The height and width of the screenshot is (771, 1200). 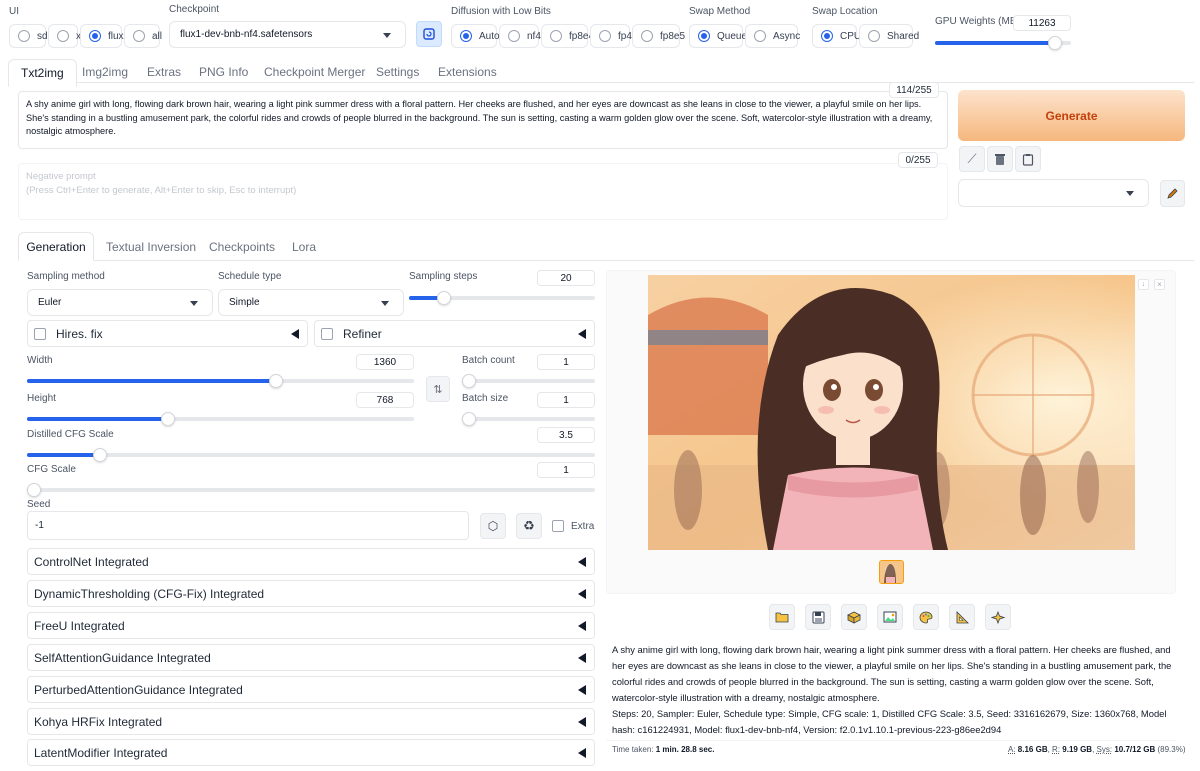 I want to click on accordion-self-attention-guidance: SelfAttentionGuidance Integrated, so click(x=311, y=657).